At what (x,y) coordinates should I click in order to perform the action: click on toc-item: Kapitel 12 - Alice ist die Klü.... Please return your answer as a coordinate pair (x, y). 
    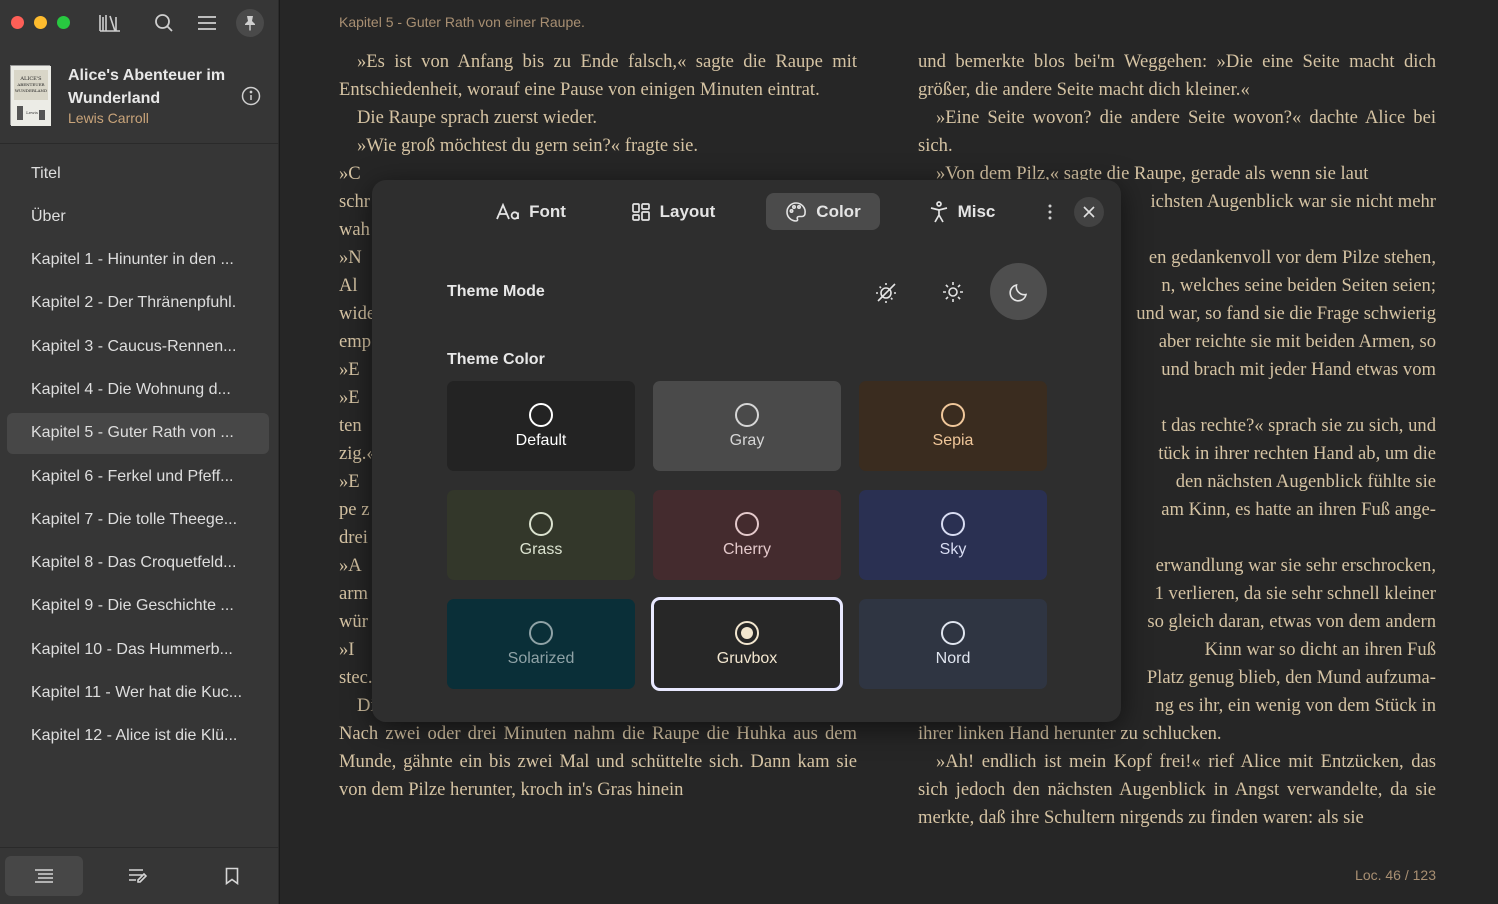
    Looking at the image, I should click on (138, 736).